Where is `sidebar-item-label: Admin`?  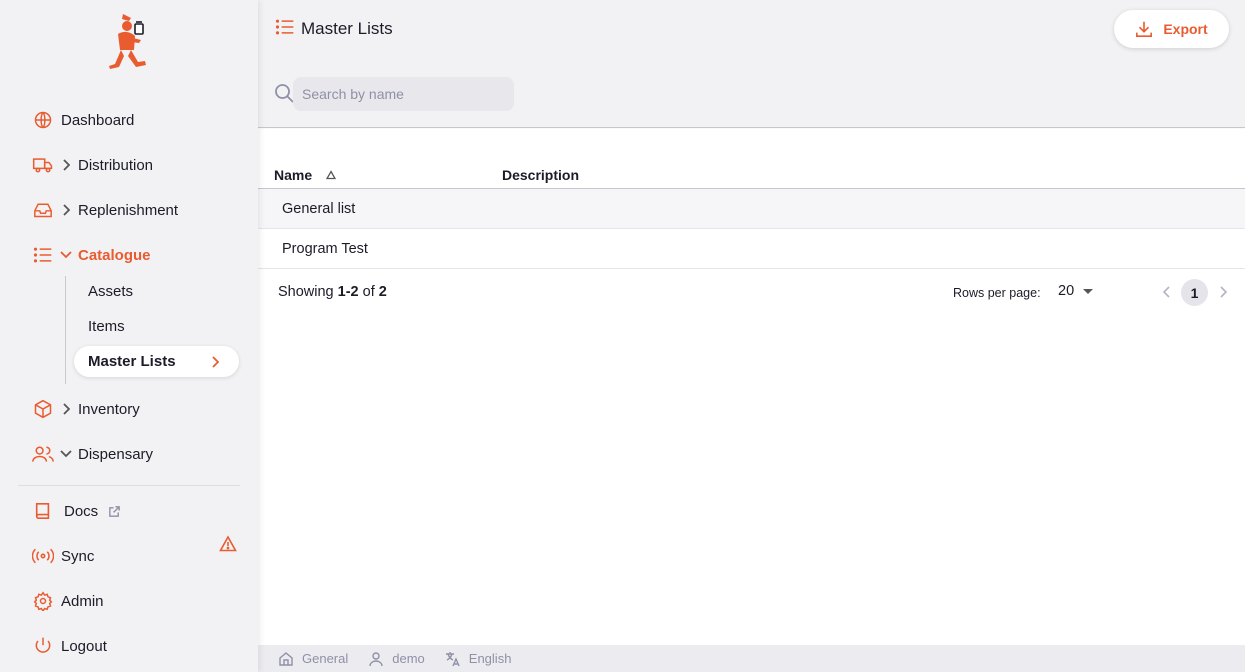 sidebar-item-label: Admin is located at coordinates (82, 601).